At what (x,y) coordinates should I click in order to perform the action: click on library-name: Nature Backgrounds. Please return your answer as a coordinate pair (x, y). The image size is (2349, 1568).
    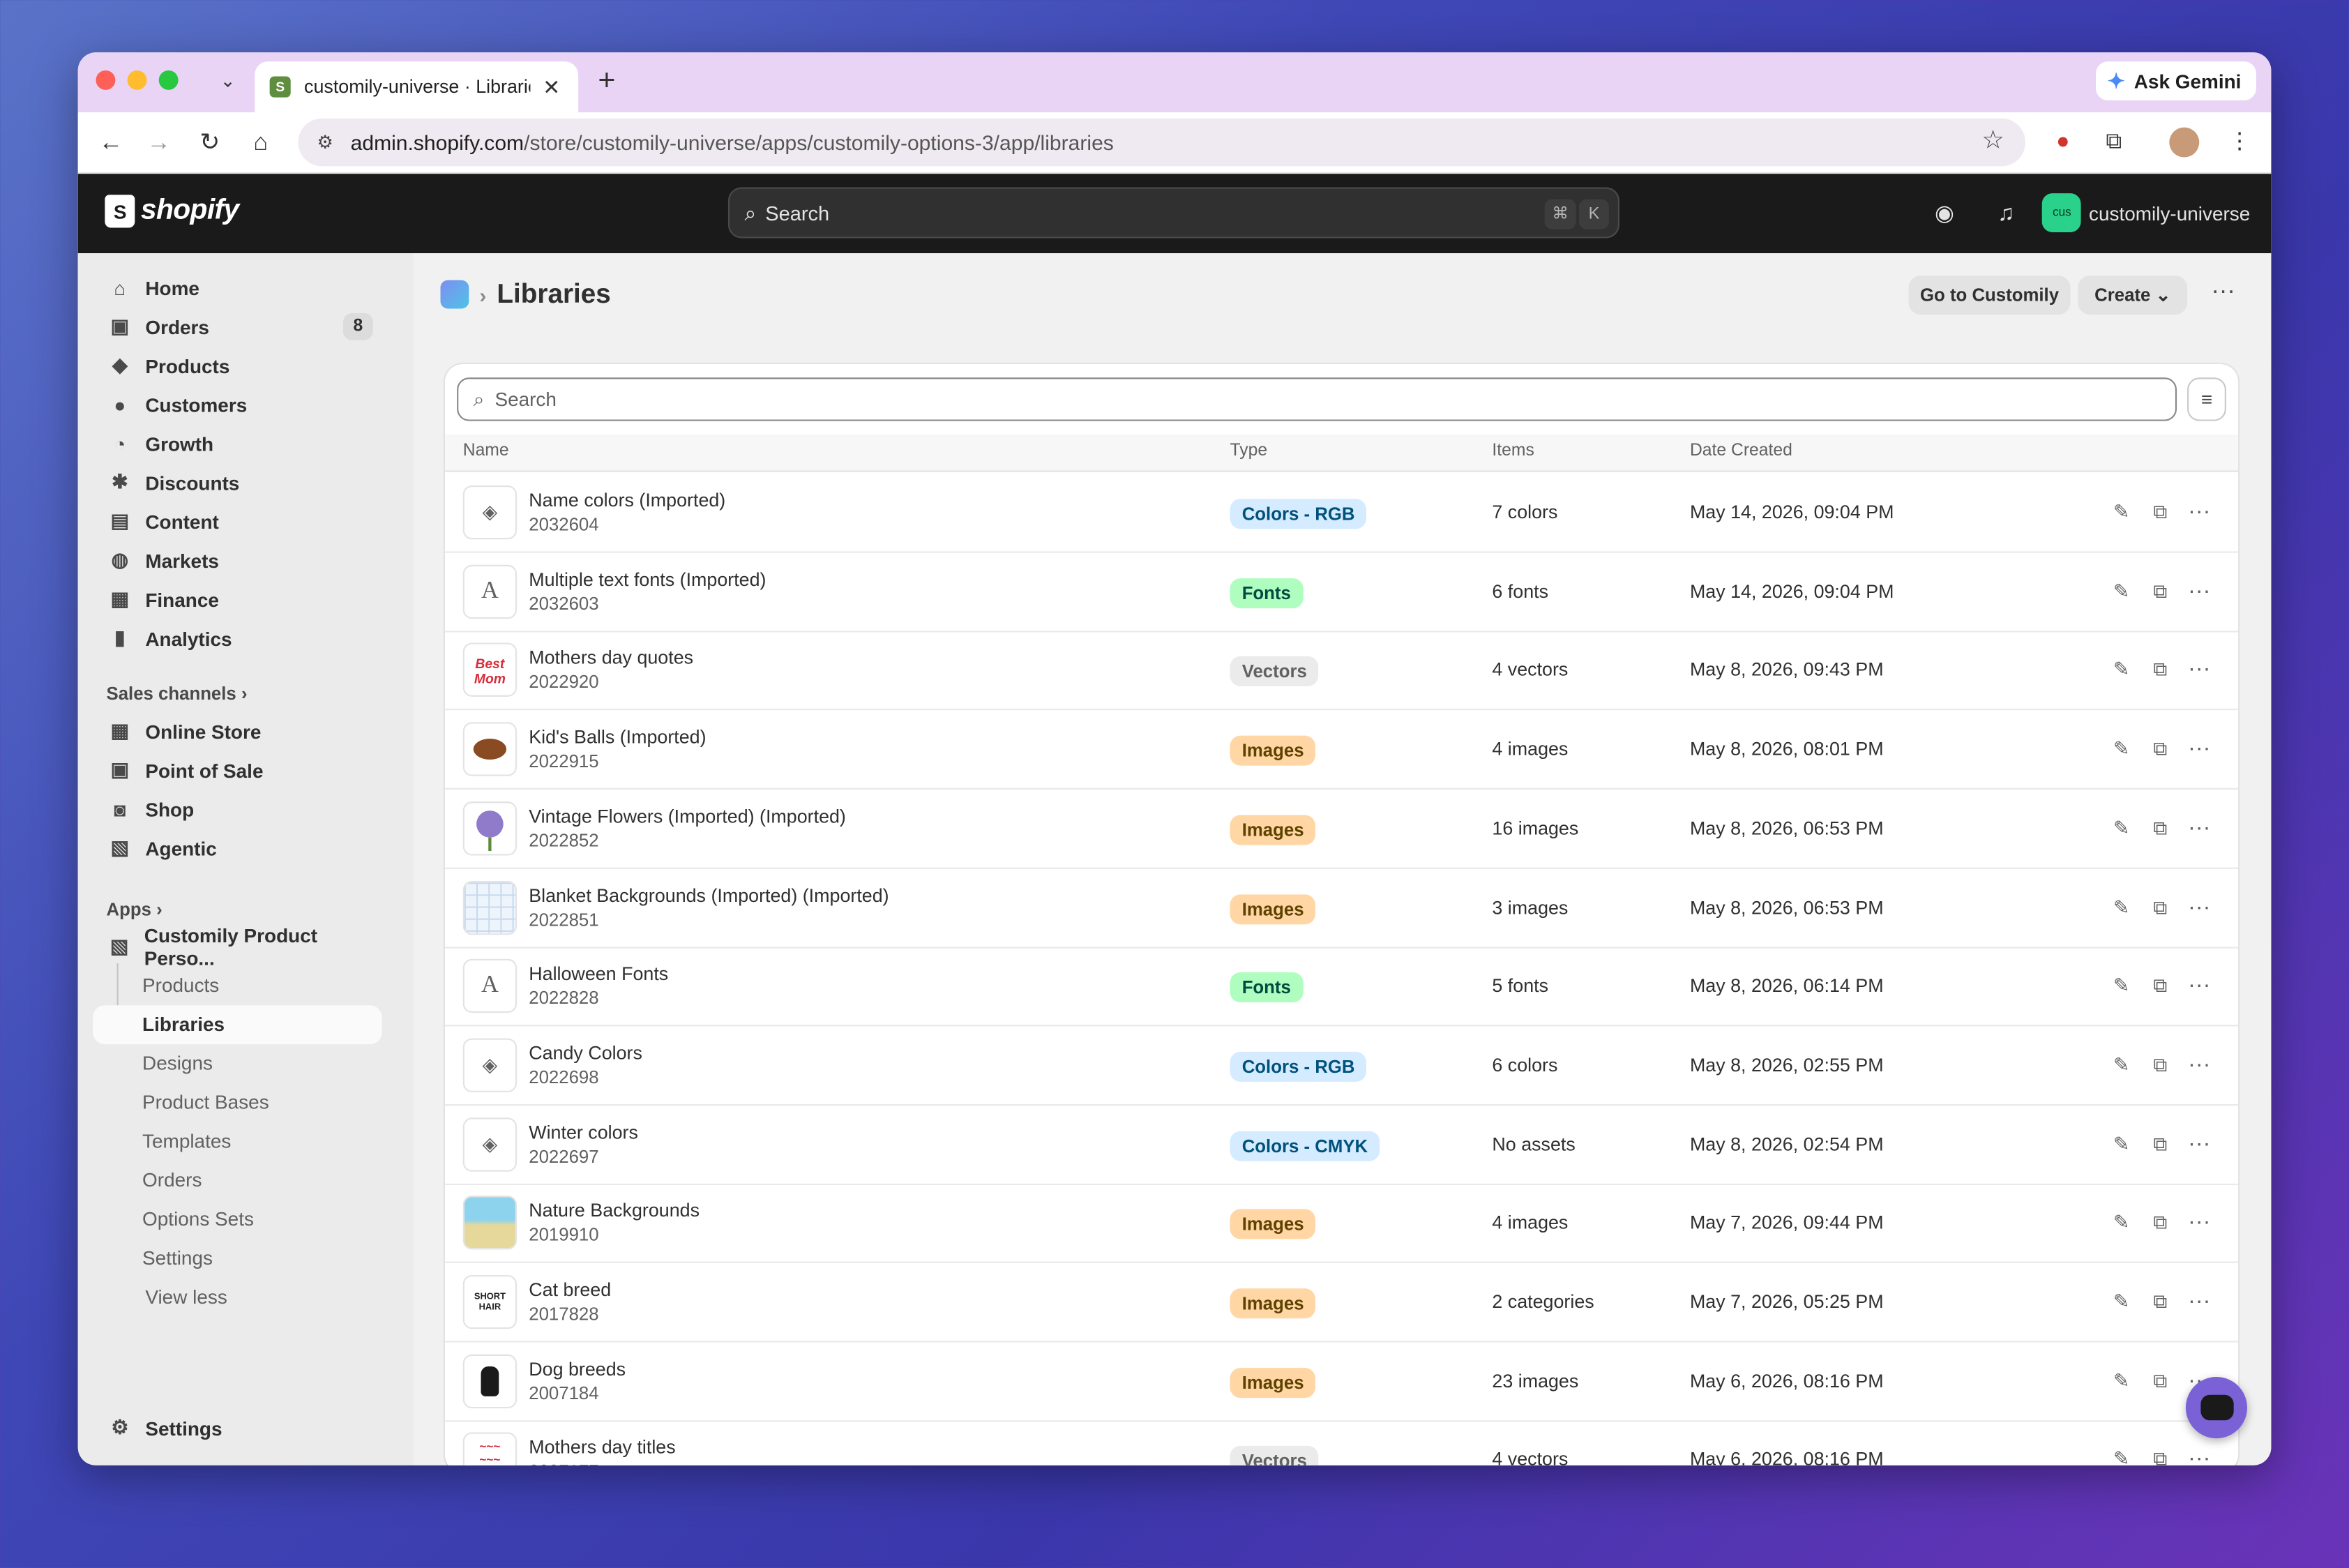
    Looking at the image, I should click on (614, 1210).